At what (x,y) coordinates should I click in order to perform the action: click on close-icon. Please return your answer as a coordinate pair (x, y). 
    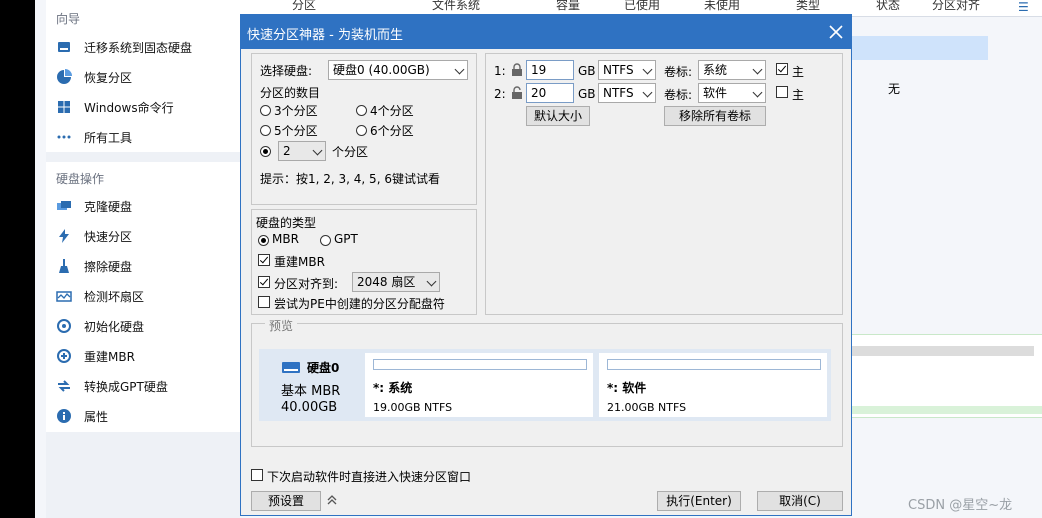
    Looking at the image, I should click on (836, 32).